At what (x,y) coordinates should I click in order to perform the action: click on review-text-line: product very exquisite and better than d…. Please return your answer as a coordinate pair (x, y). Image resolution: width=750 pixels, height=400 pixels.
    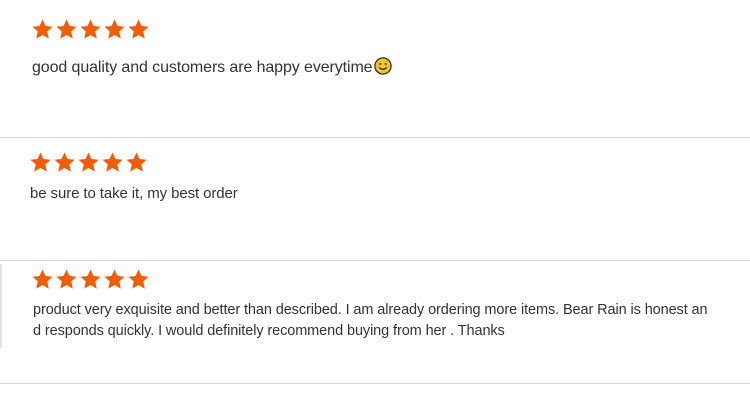
    Looking at the image, I should click on (370, 310).